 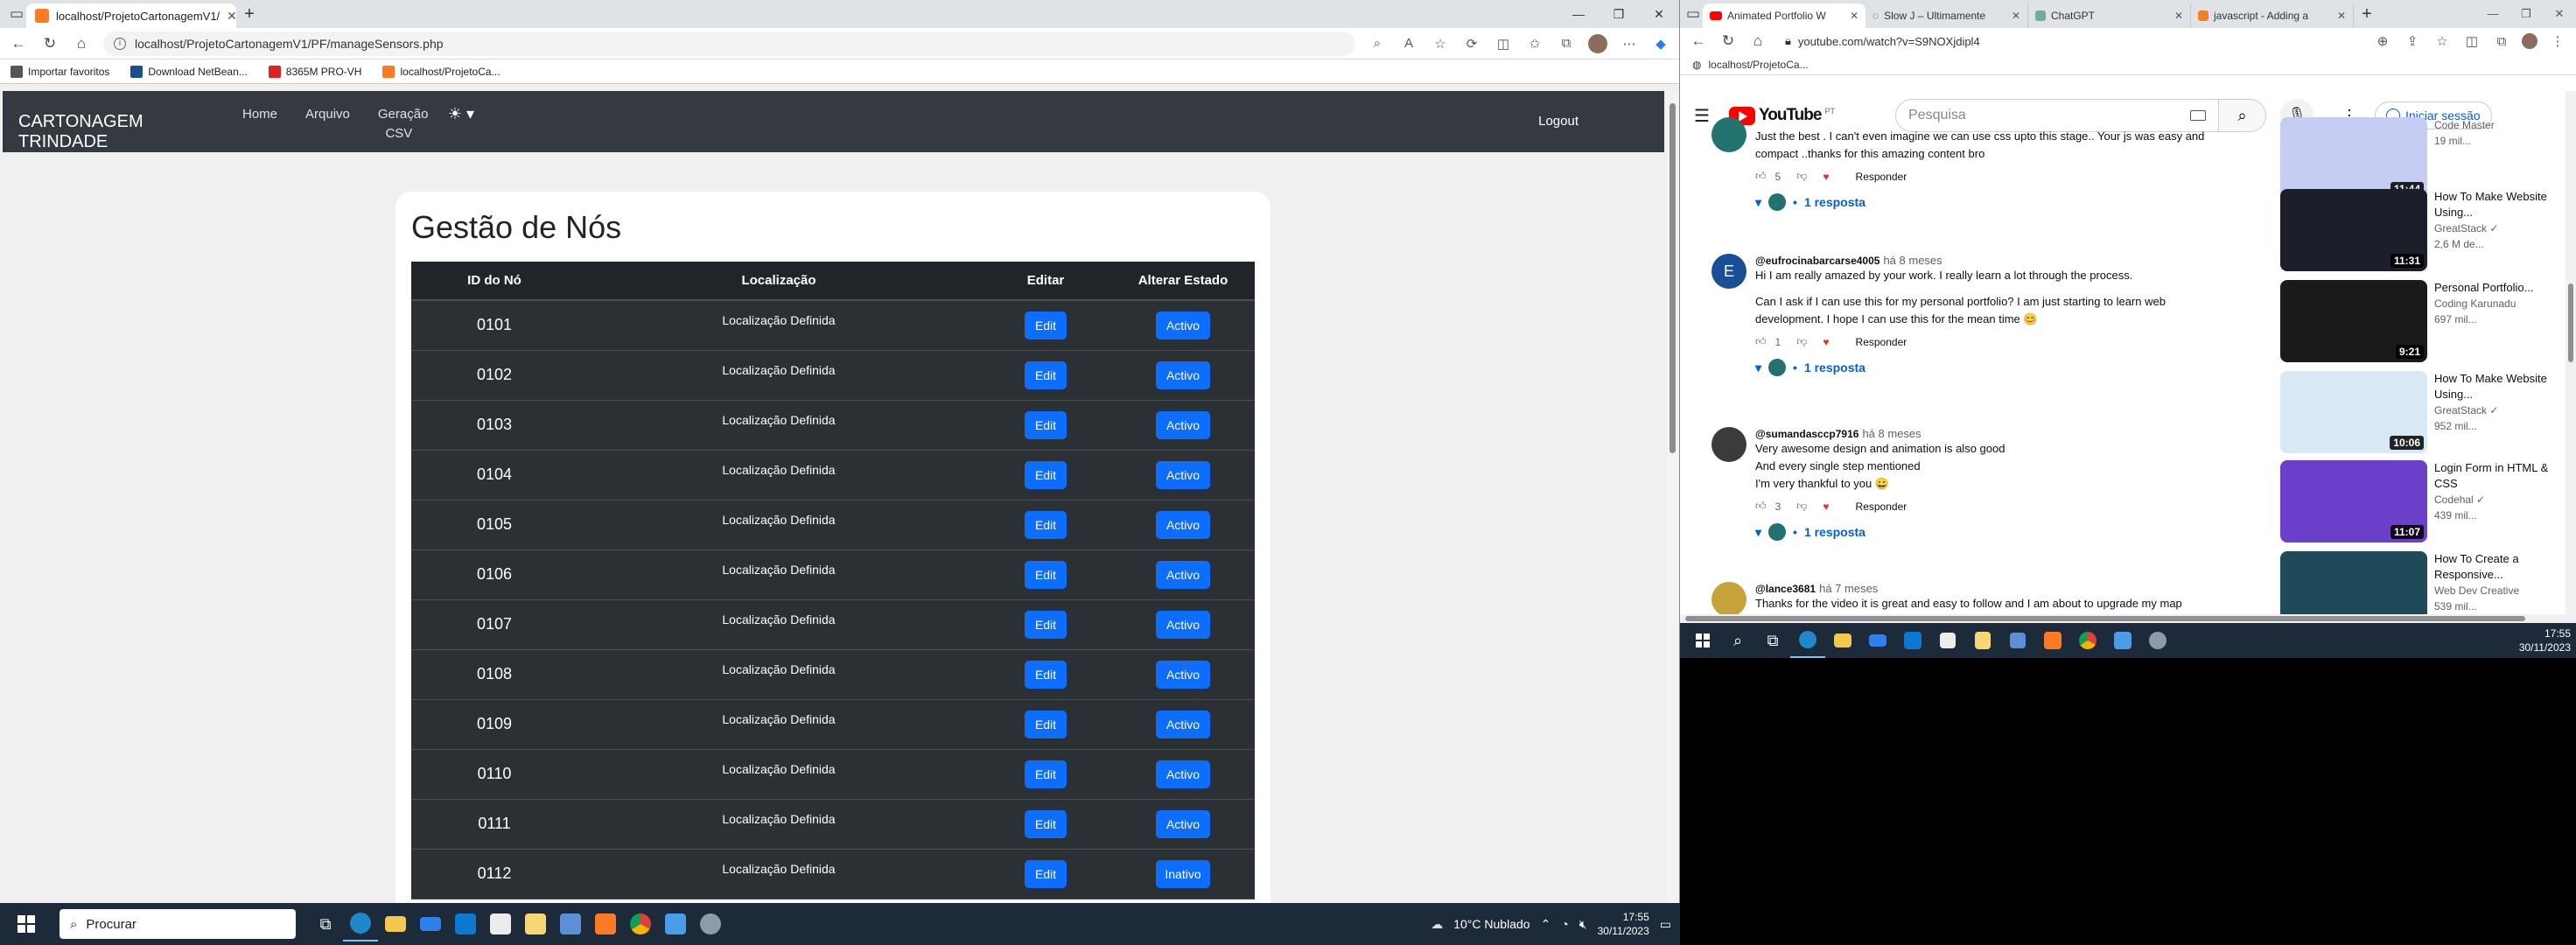 I want to click on favorites-icon: ✩, so click(x=1534, y=44).